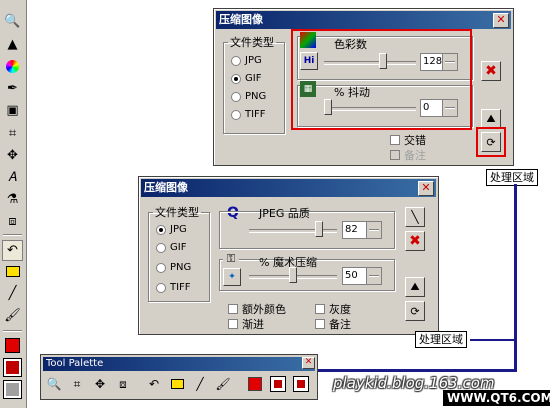 Image resolution: width=550 pixels, height=408 pixels. What do you see at coordinates (362, 230) in the screenshot?
I see `quality-spinner: 82` at bounding box center [362, 230].